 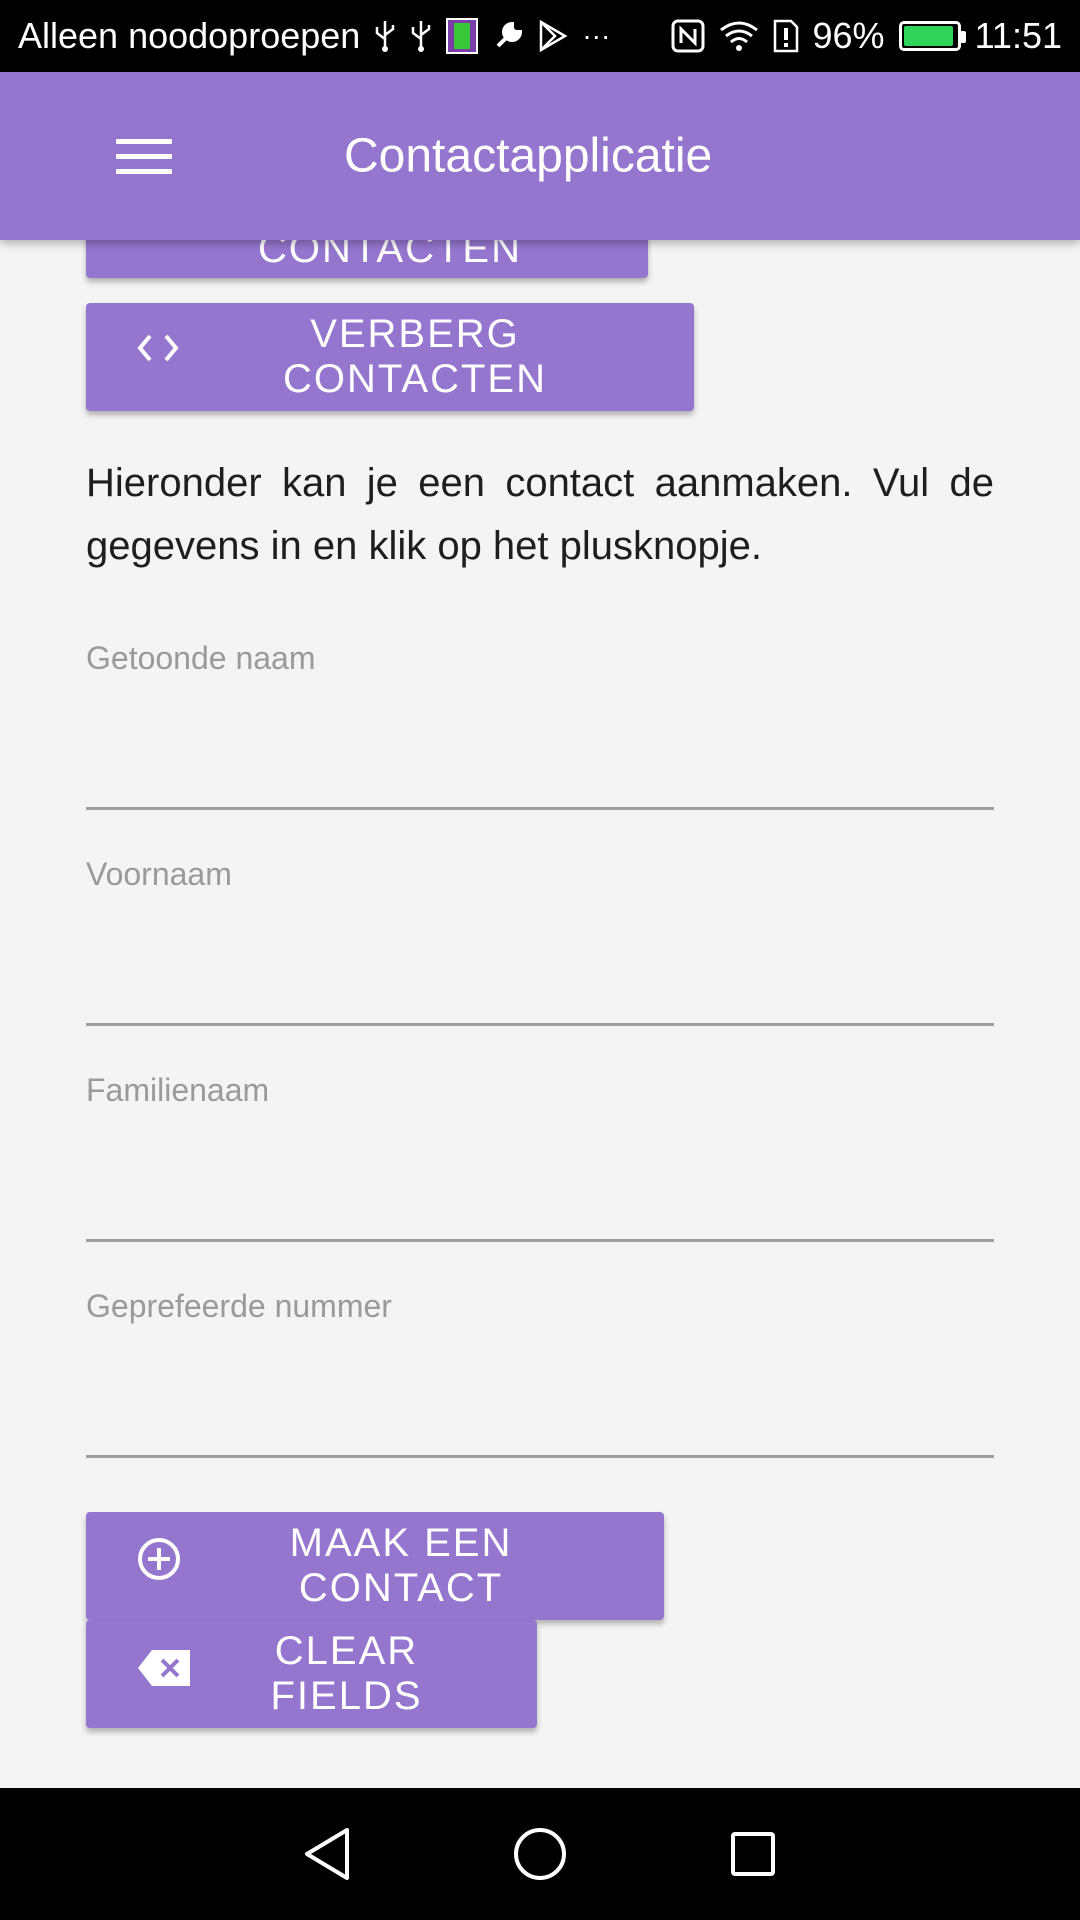 What do you see at coordinates (688, 36) in the screenshot?
I see `nfc-icon` at bounding box center [688, 36].